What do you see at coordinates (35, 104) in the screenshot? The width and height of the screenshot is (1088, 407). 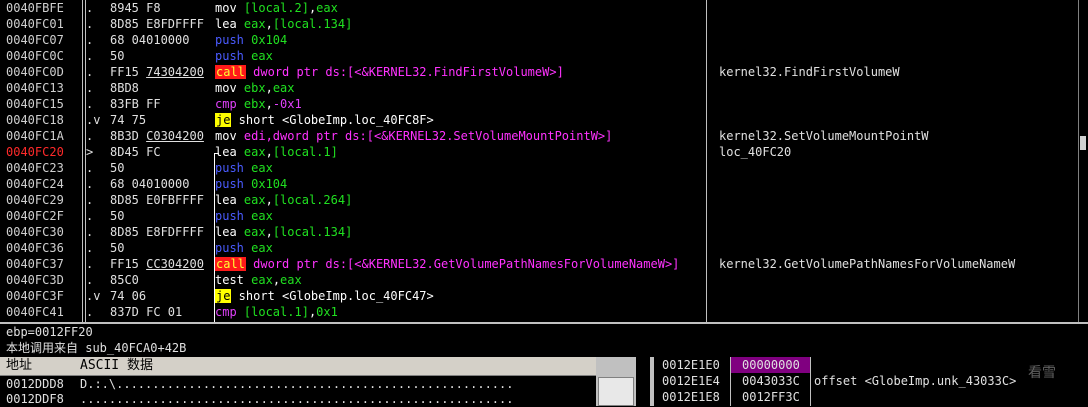 I see `instruction-address: 0040FC15` at bounding box center [35, 104].